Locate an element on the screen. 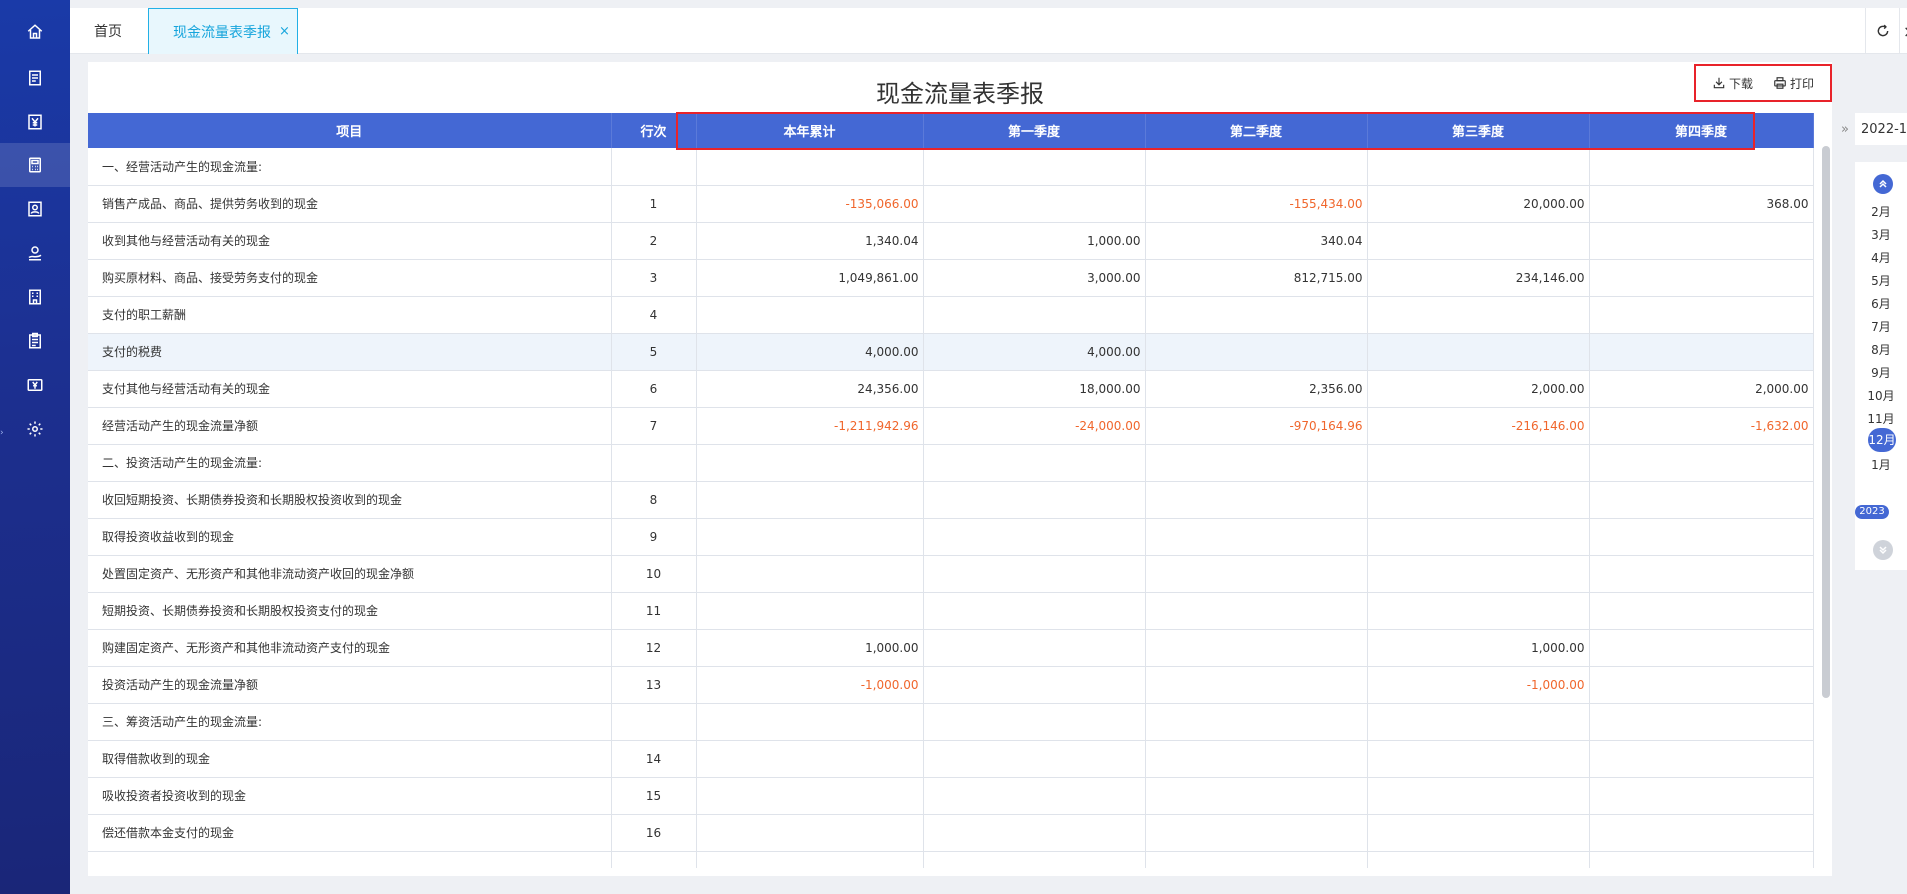 This screenshot has height=894, width=1907. row-item-name: 收回短期投资、长期债券投资和长期股权投资收到的现金 is located at coordinates (350, 500).